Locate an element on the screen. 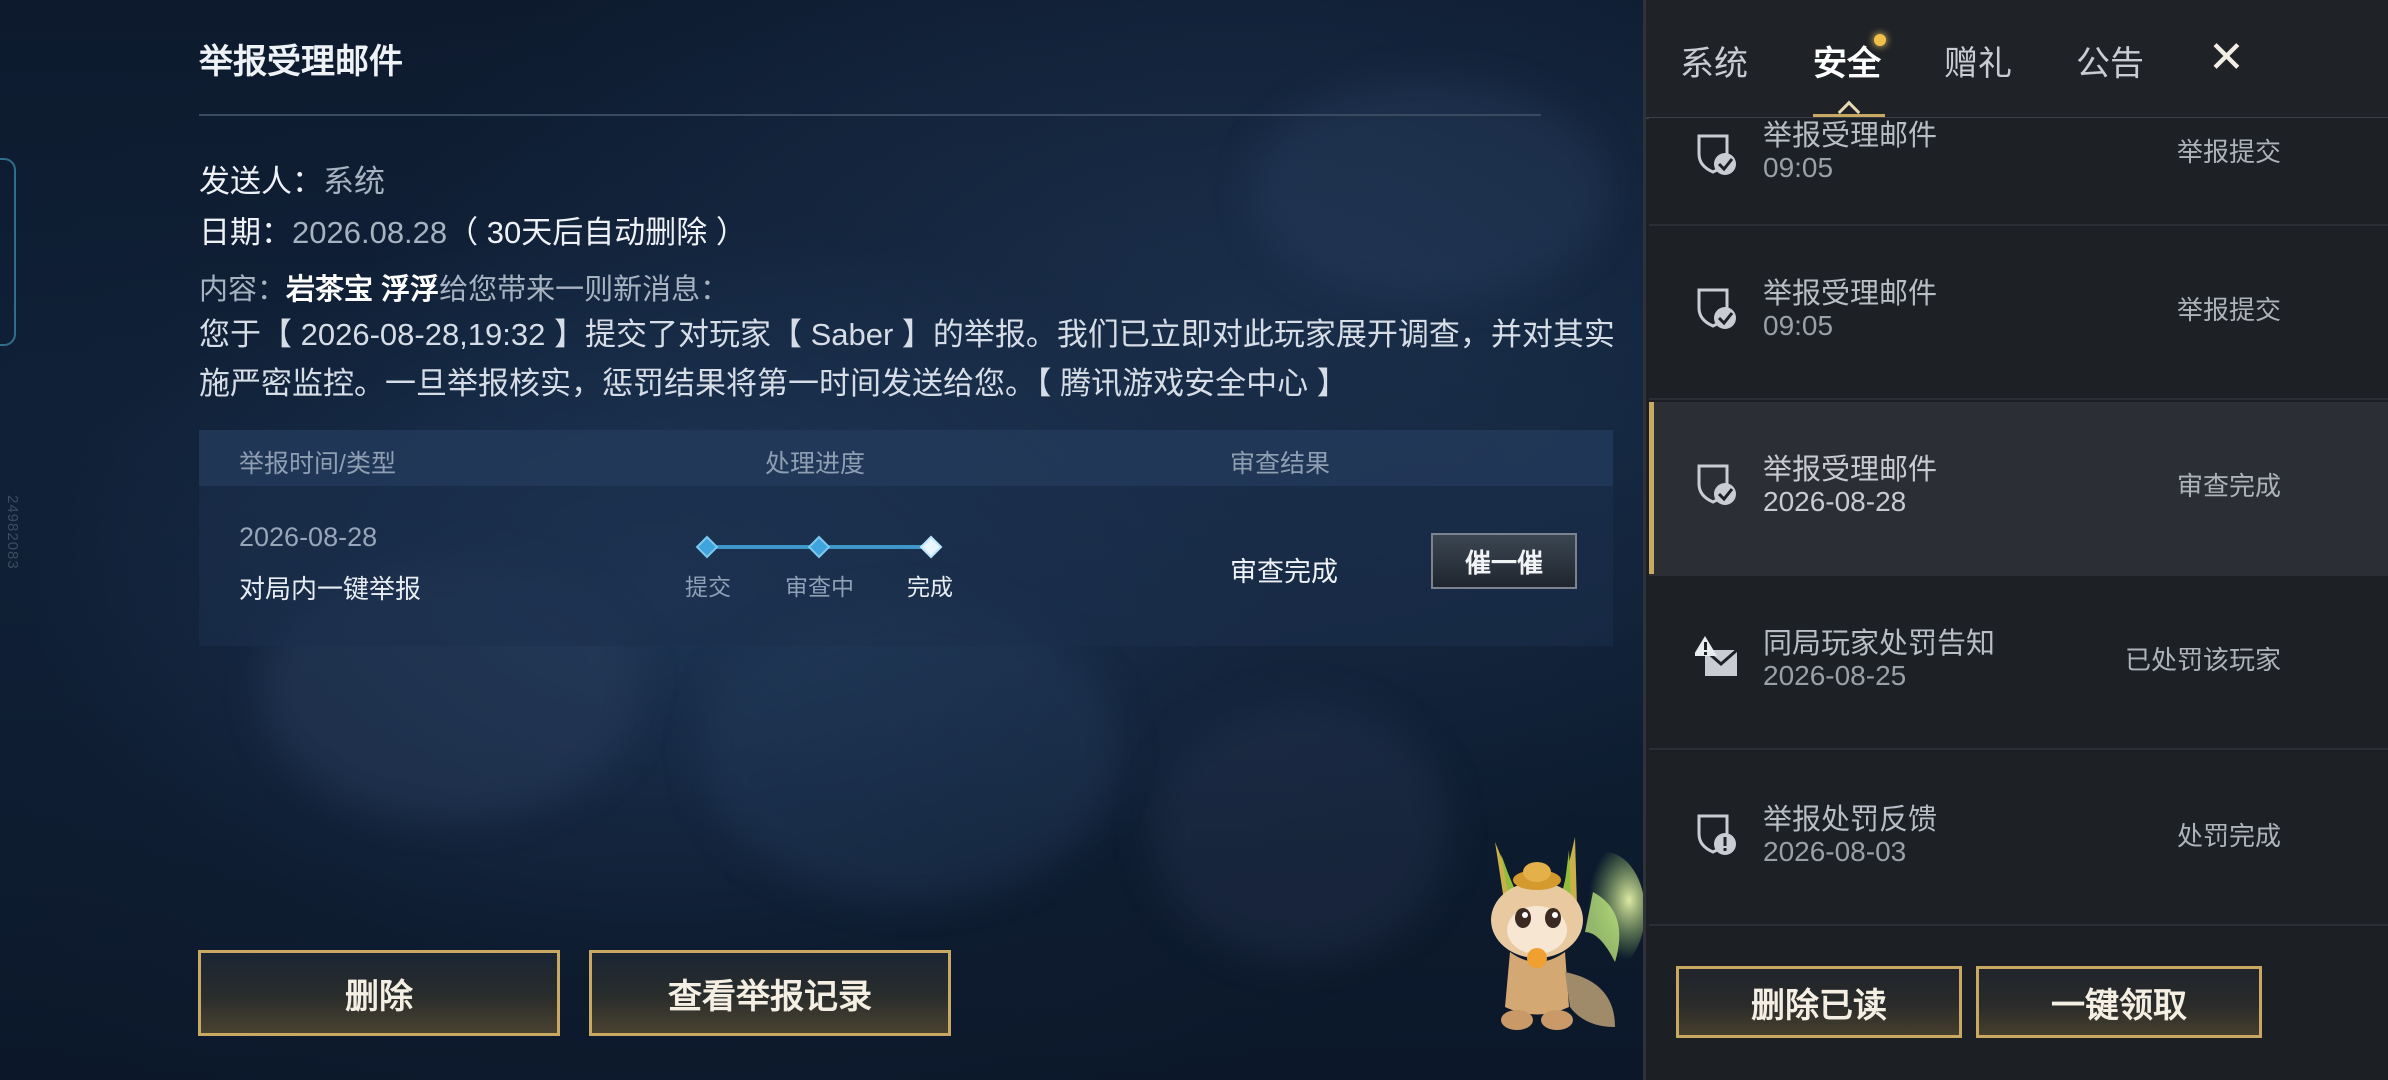 The image size is (2388, 1080). table-header: 举报时间/类型 处理进度 审查结果 is located at coordinates (906, 458).